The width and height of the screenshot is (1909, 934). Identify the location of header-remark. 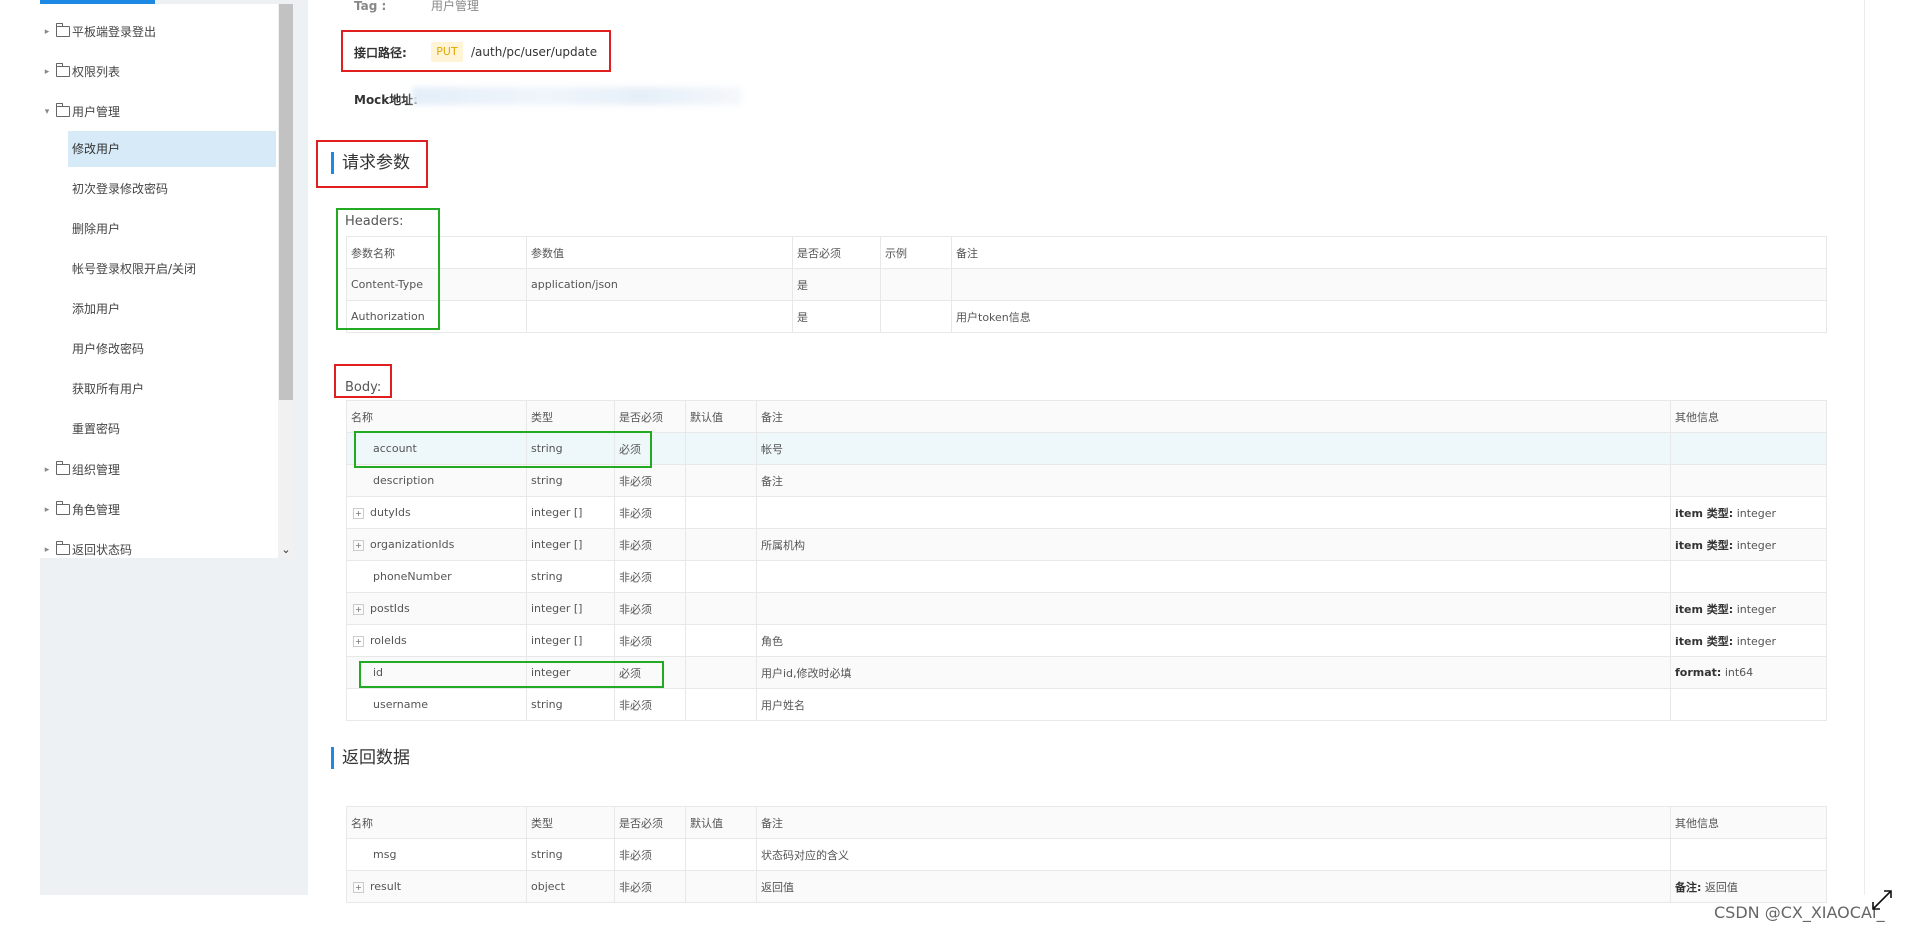
(1389, 284).